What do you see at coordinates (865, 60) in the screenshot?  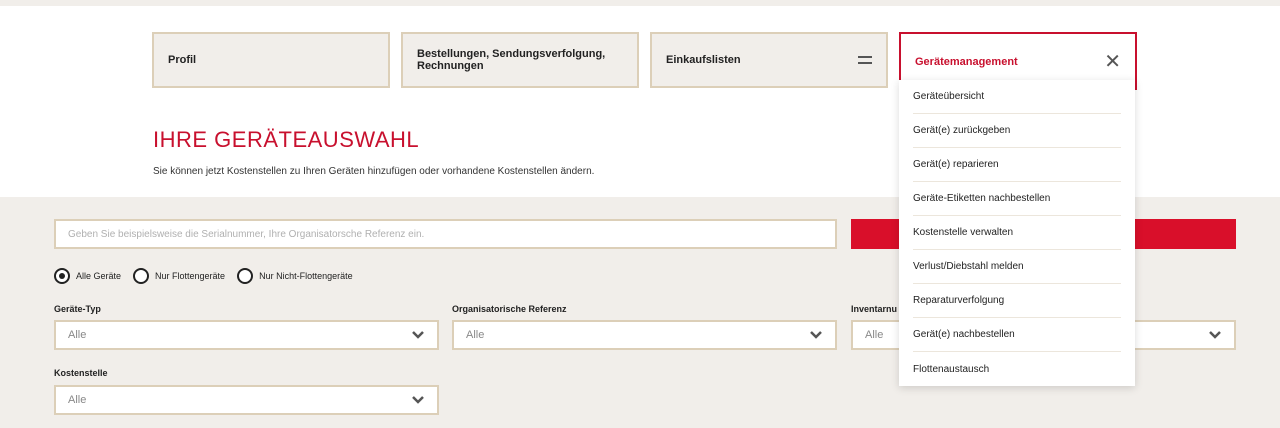 I see `equals-icon` at bounding box center [865, 60].